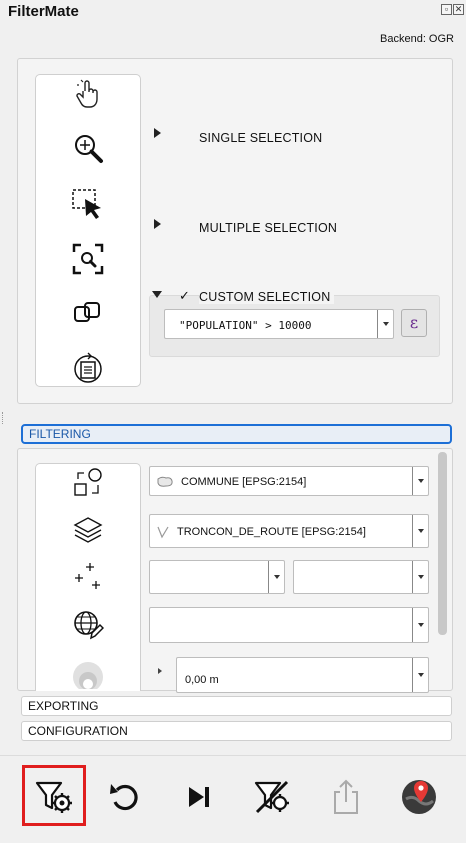  I want to click on float-icon: ▫, so click(446, 9).